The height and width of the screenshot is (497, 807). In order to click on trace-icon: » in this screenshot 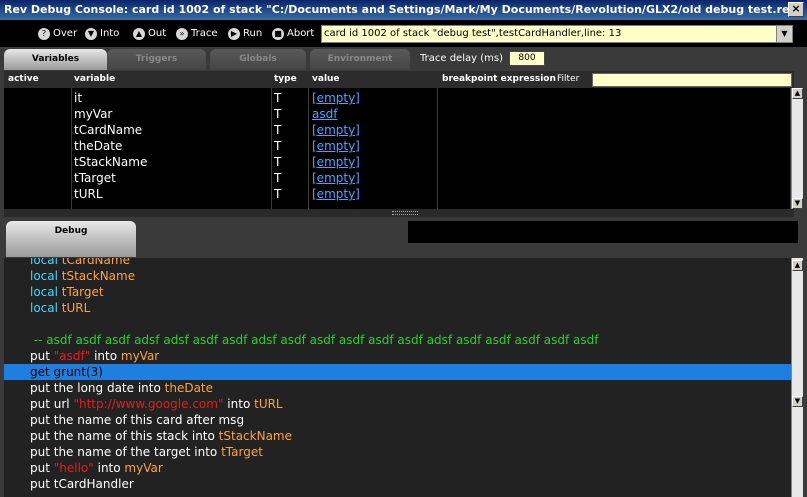, I will do `click(182, 34)`.